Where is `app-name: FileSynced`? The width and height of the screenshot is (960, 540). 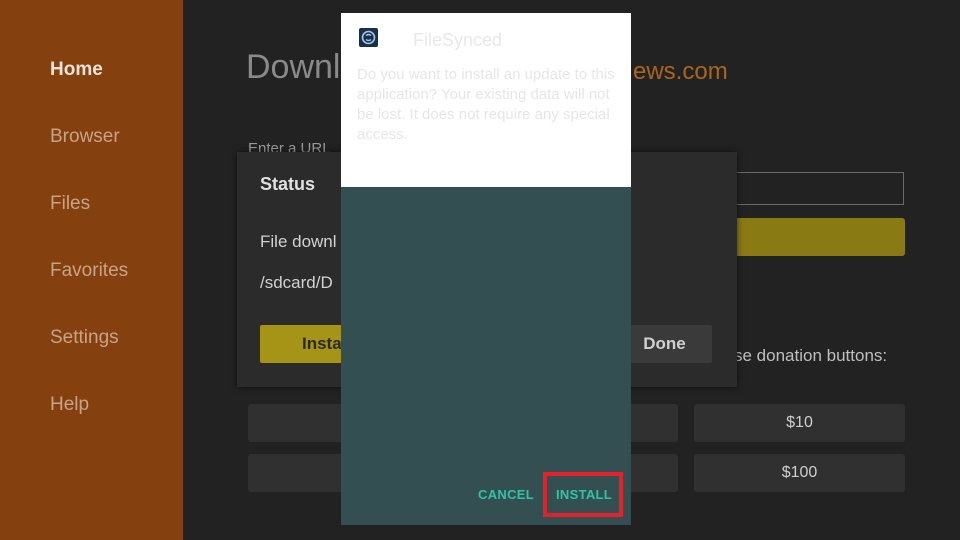 app-name: FileSynced is located at coordinates (458, 40).